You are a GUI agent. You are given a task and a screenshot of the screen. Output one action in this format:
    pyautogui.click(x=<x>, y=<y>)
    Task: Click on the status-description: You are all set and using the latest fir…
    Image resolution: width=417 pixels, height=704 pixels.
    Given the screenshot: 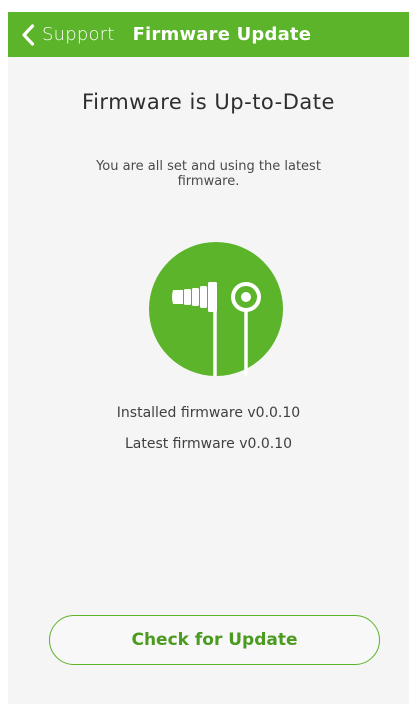 What is the action you would take?
    pyautogui.click(x=208, y=174)
    